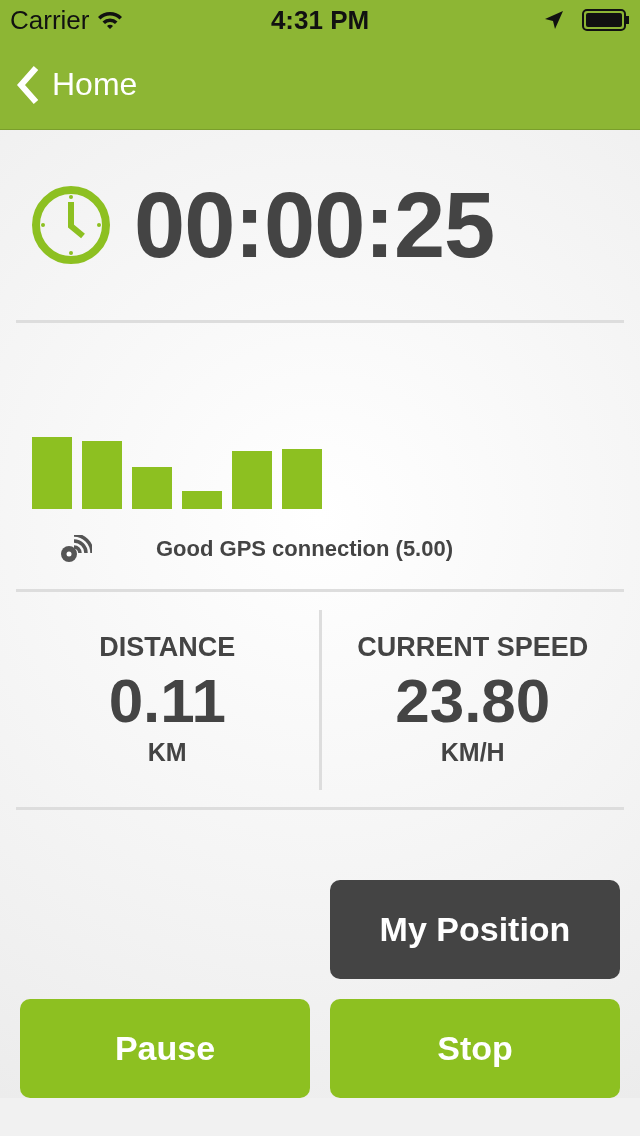  What do you see at coordinates (167, 700) in the screenshot?
I see `stat-value: 0.11` at bounding box center [167, 700].